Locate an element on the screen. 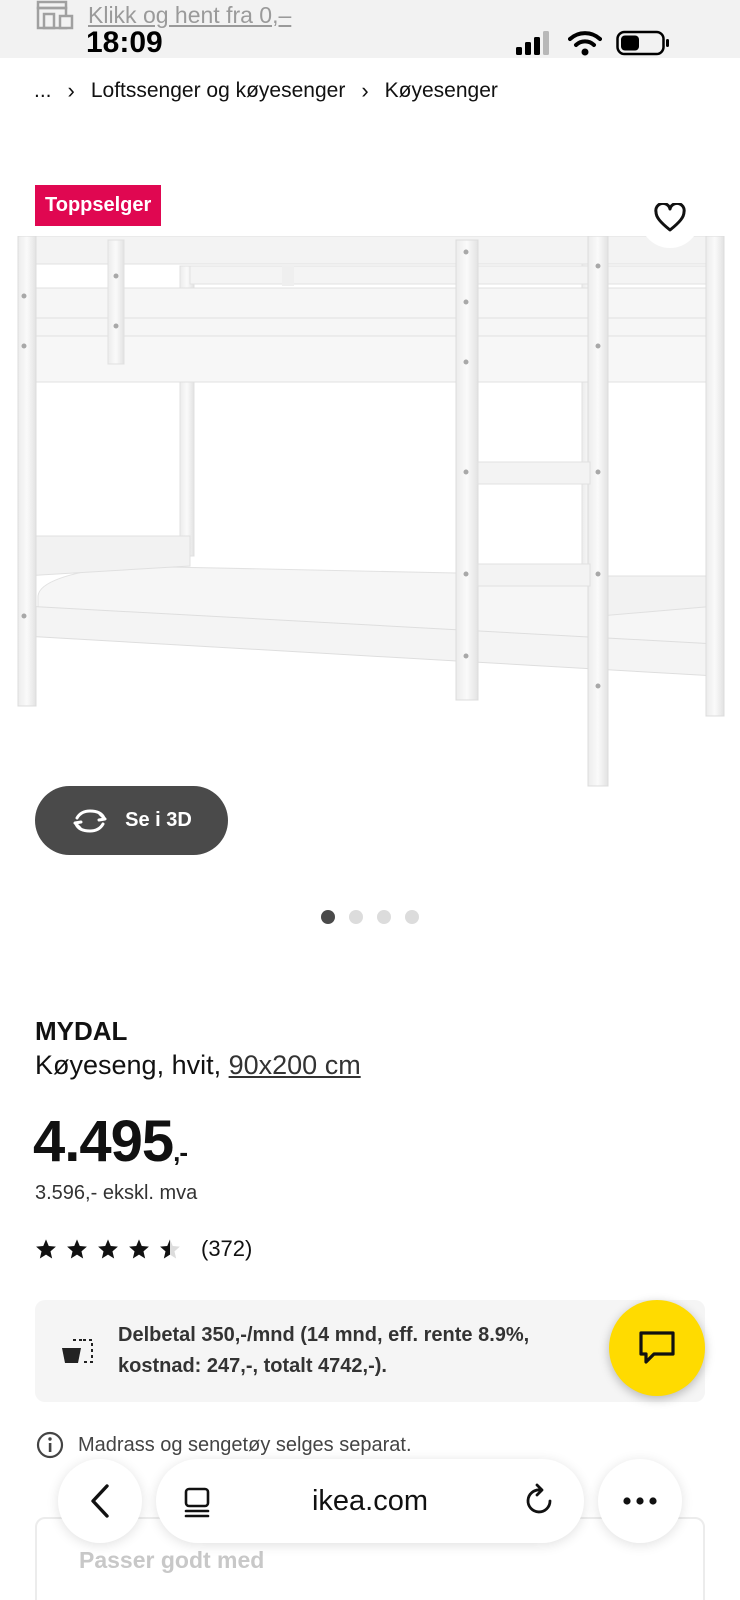 The height and width of the screenshot is (1600, 740). breadcrumb-item-koyesenger: Køyesenger is located at coordinates (441, 91).